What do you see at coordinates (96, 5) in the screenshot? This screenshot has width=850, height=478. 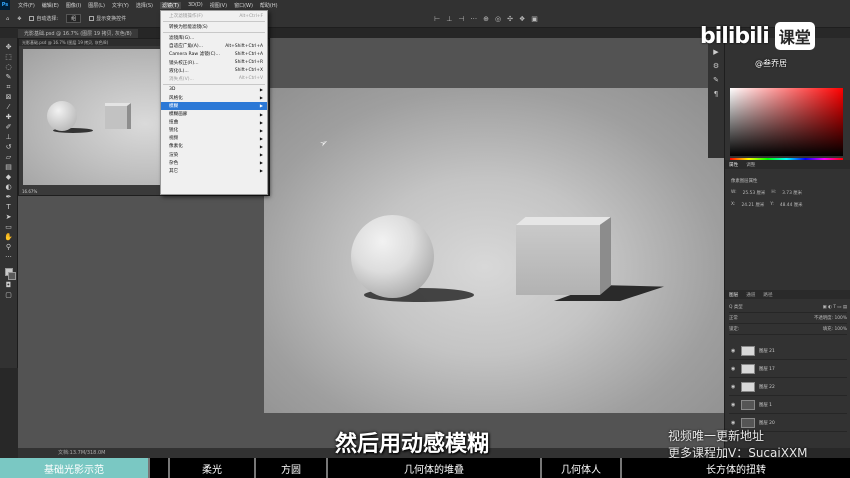 I see `menu-layer: 图层(L)` at bounding box center [96, 5].